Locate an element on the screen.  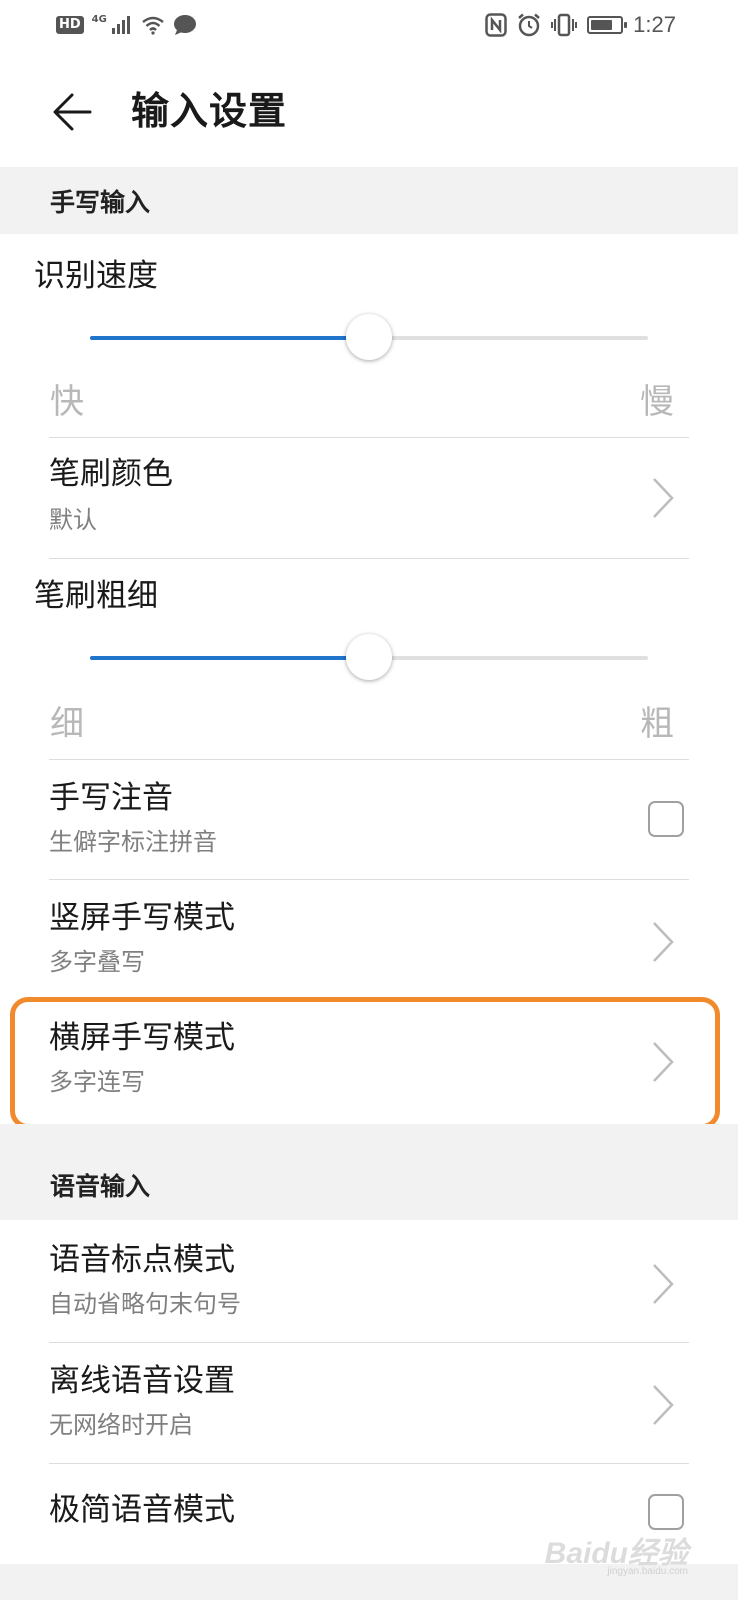
wifi-icon is located at coordinates (153, 25).